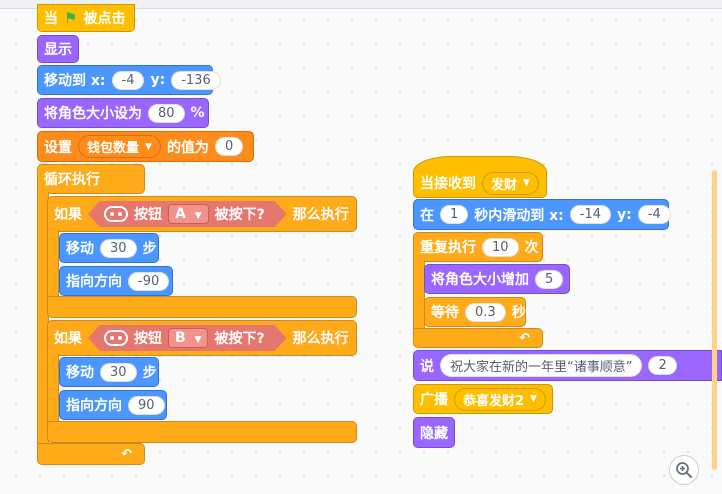 The width and height of the screenshot is (722, 494). I want to click on steps-label-a: 步, so click(149, 249).